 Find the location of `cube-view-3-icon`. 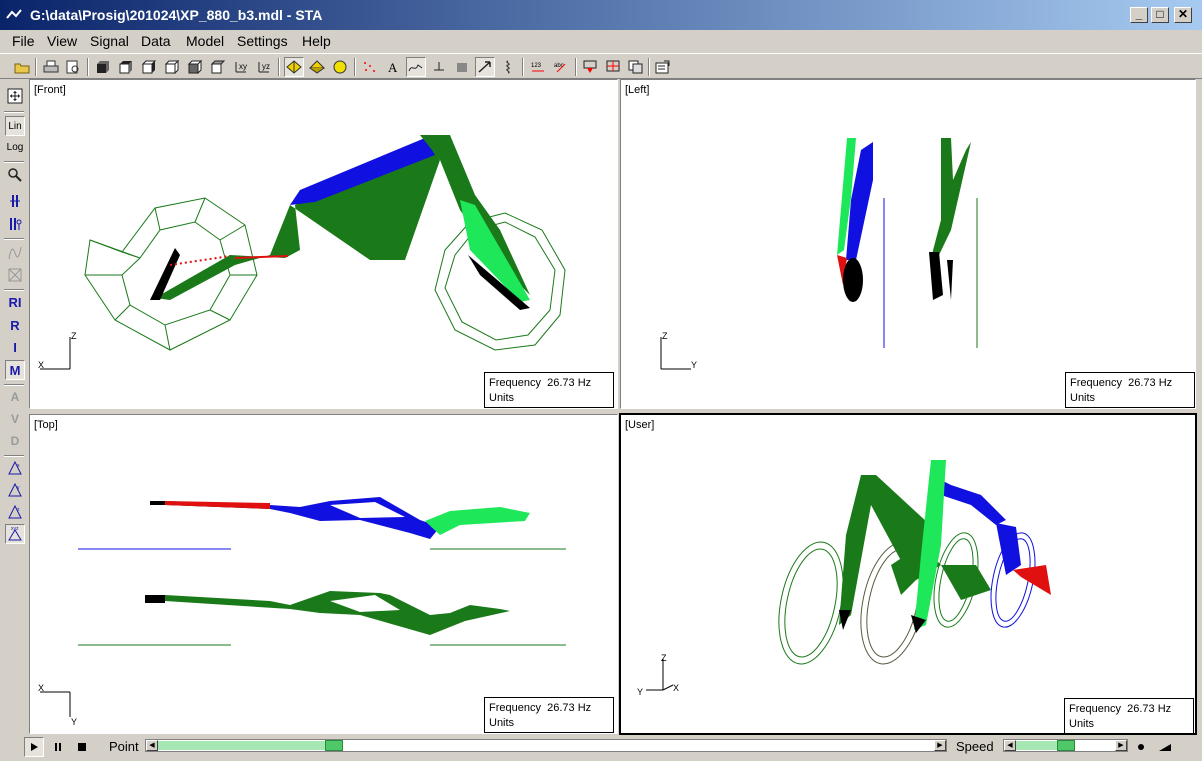

cube-view-3-icon is located at coordinates (149, 67).